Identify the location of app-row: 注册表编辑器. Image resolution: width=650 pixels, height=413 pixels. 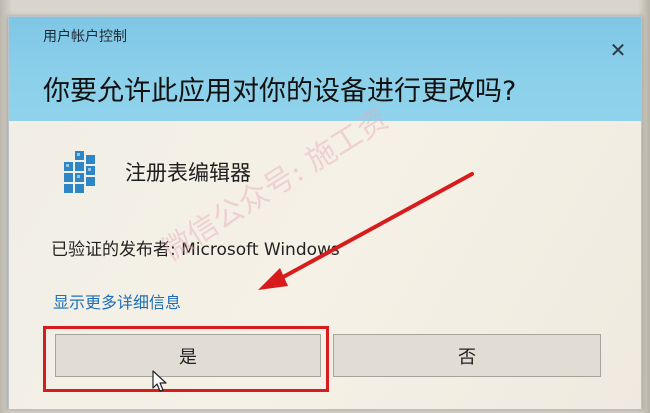
(154, 172).